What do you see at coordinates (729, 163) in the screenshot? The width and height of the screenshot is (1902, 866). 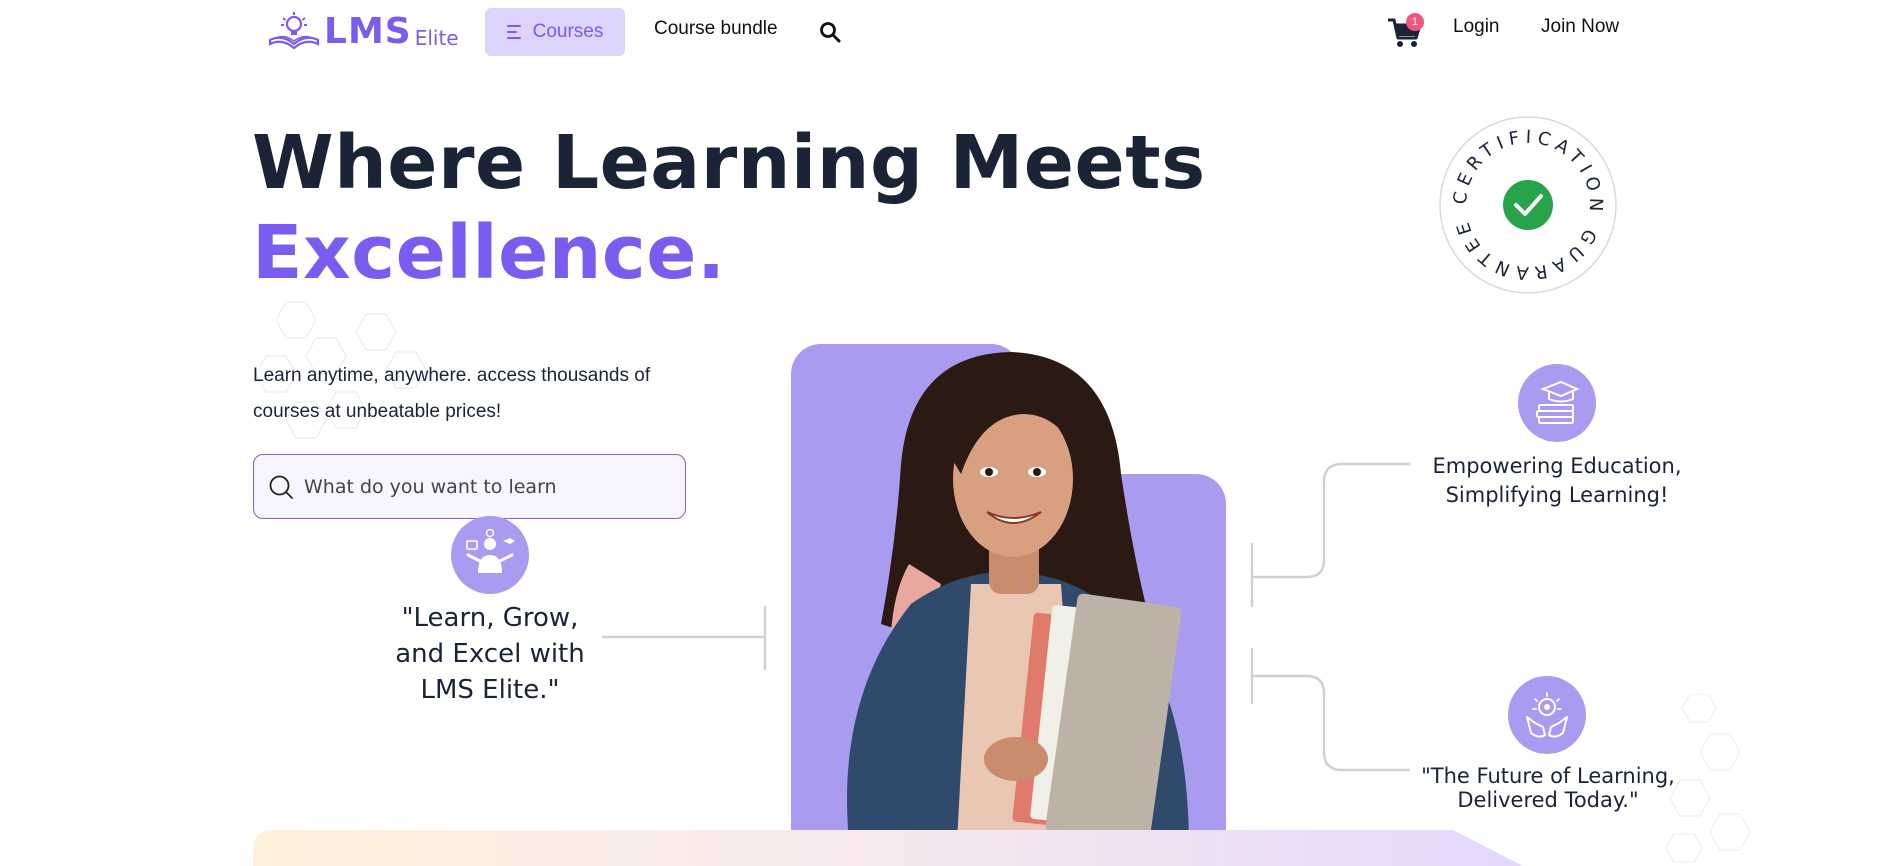 I see `hero-title-line1: Where Learning Meets` at bounding box center [729, 163].